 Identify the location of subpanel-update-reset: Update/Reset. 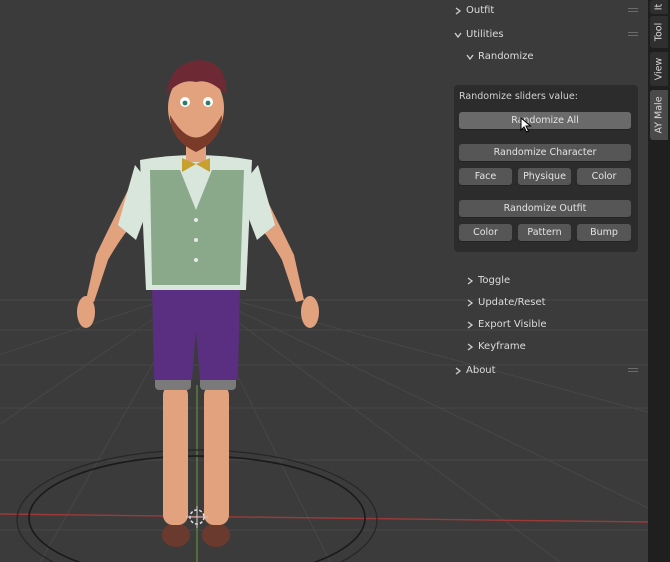
(546, 303).